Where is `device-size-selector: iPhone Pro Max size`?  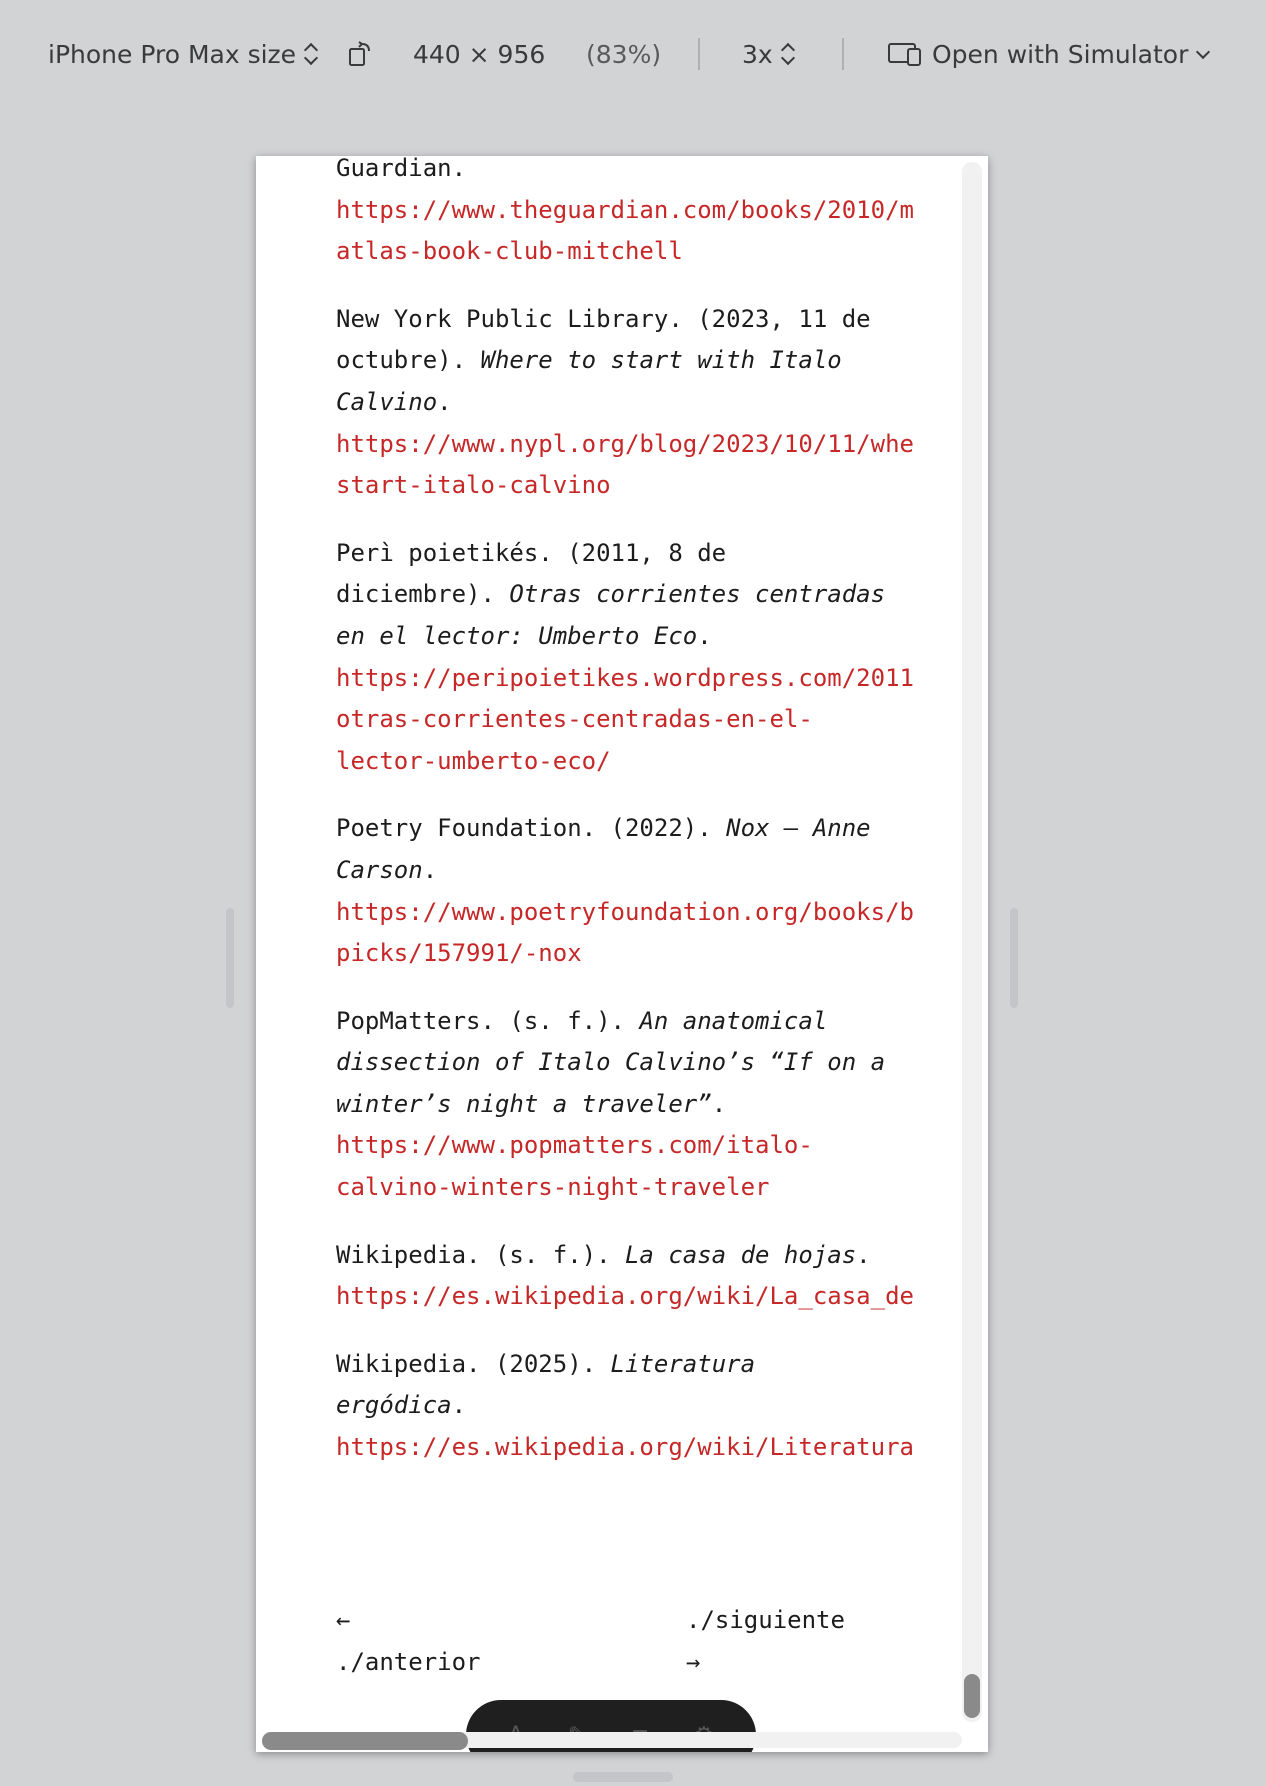
device-size-selector: iPhone Pro Max size is located at coordinates (183, 54).